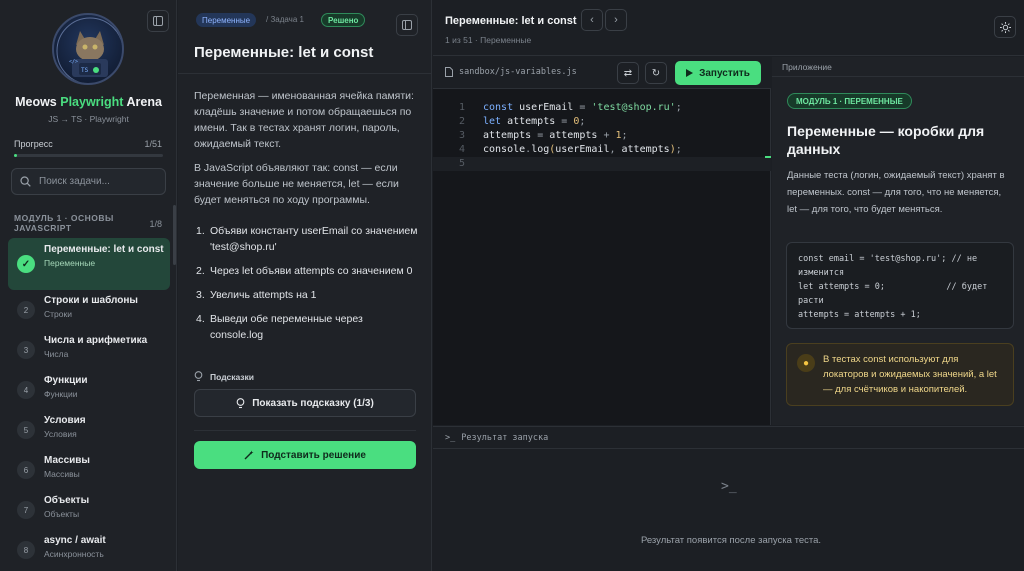 Image resolution: width=1024 pixels, height=571 pixels. What do you see at coordinates (718, 73) in the screenshot?
I see `run-button: Запустить` at bounding box center [718, 73].